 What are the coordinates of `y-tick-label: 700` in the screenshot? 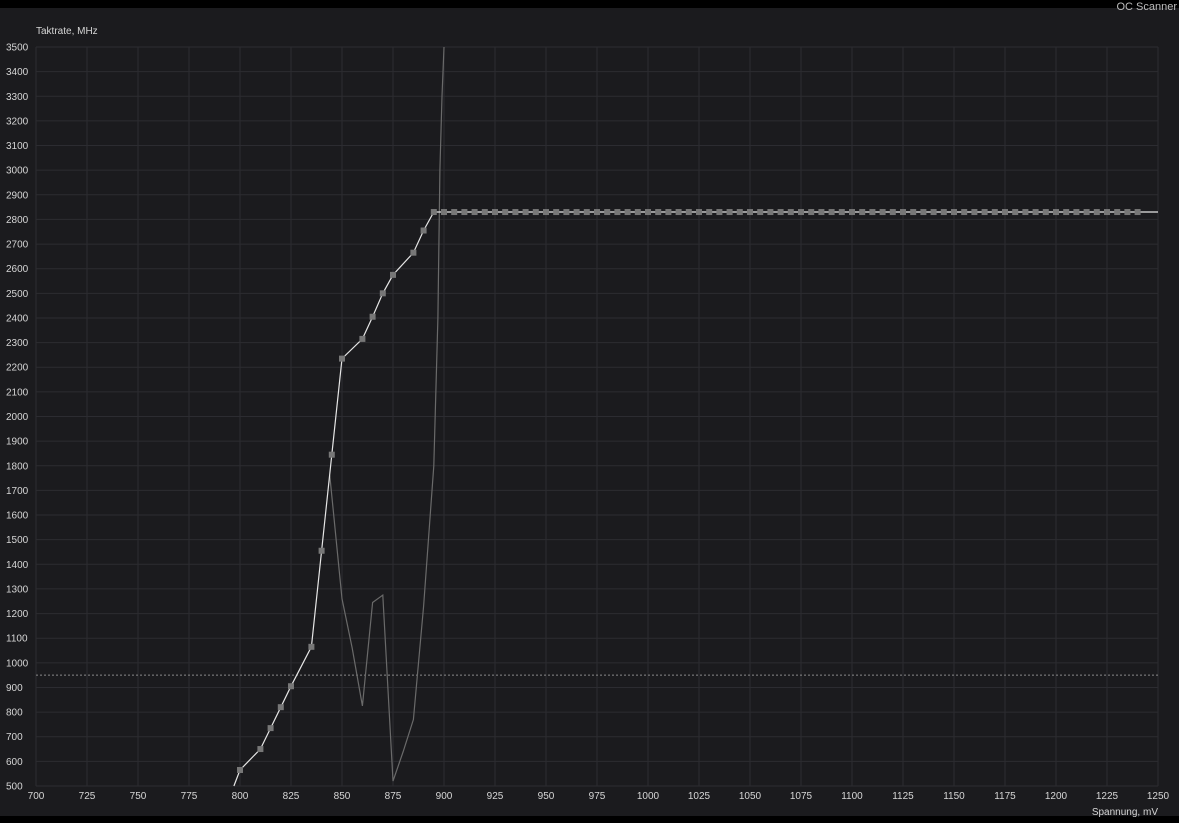 It's located at (14, 737).